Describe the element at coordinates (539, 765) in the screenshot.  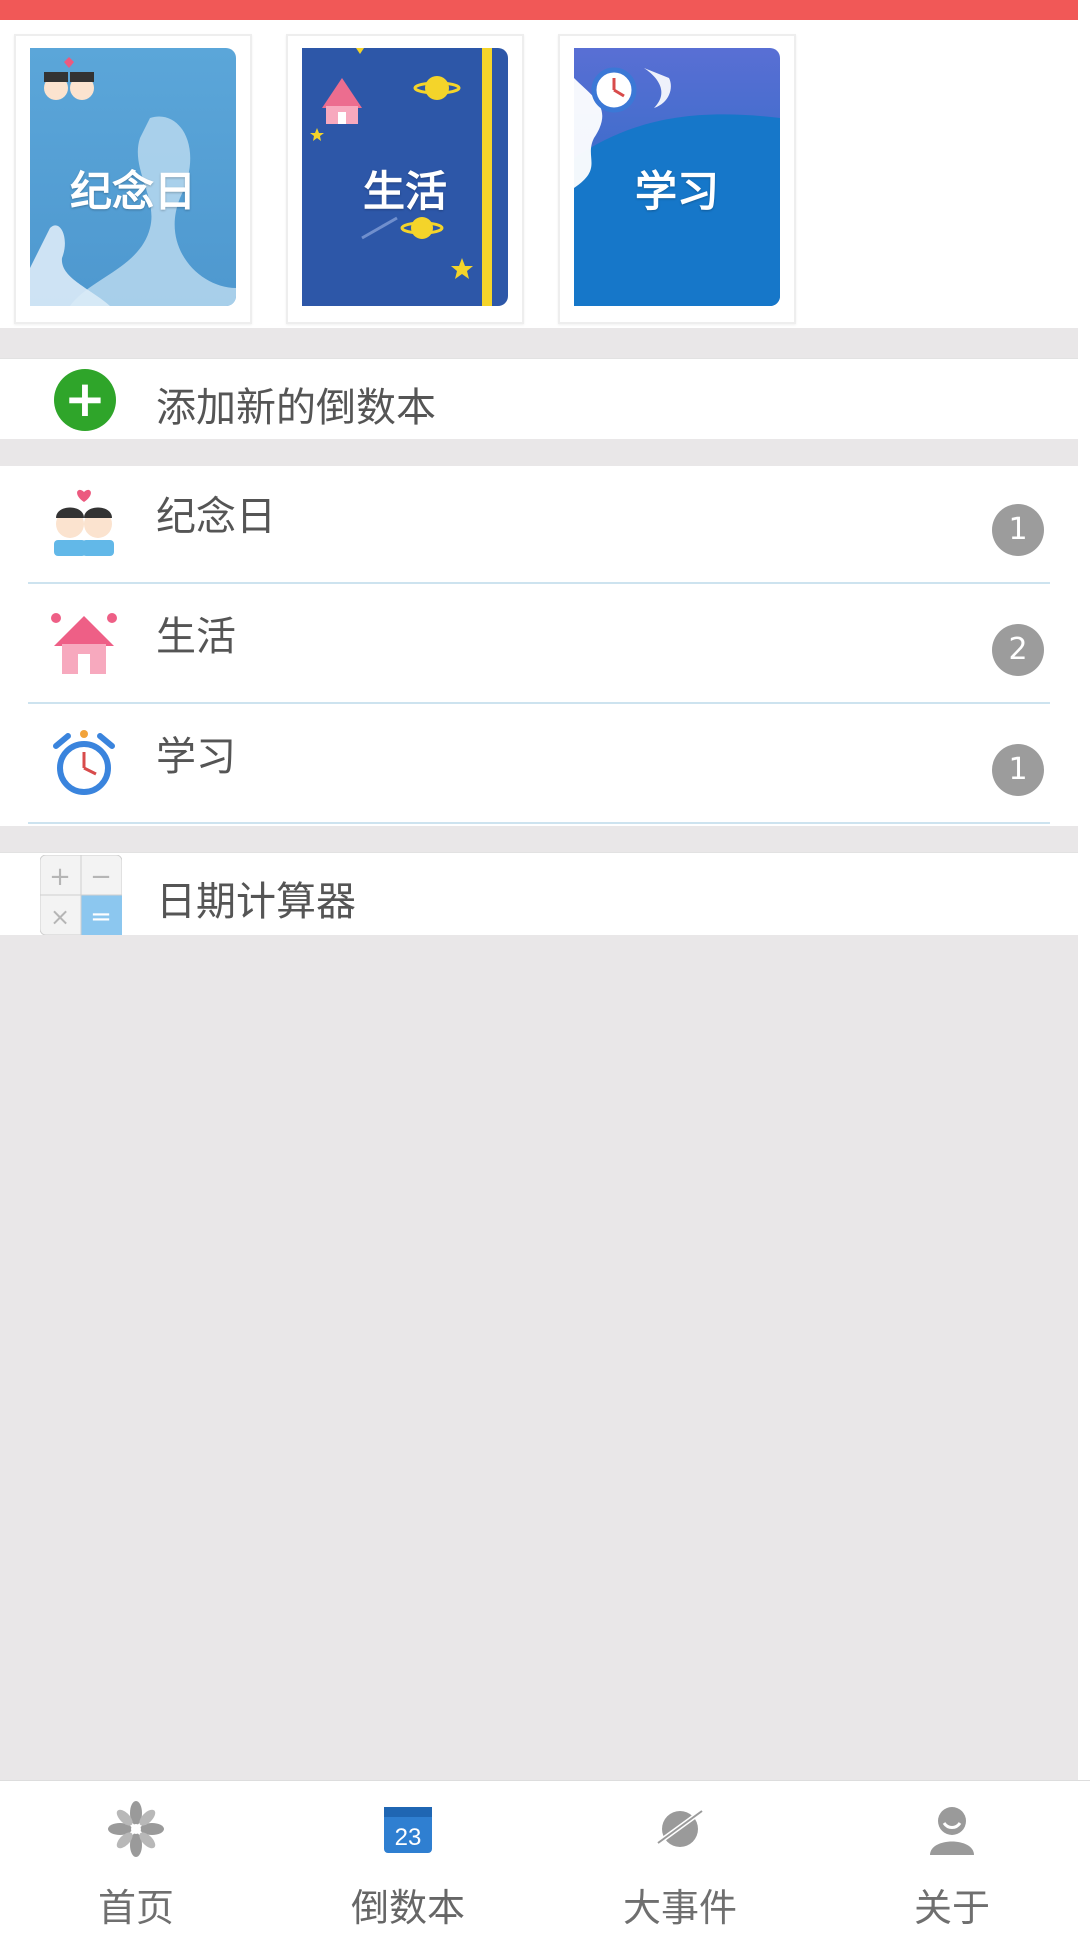
I see `list-item-study: 学习 1` at that location.